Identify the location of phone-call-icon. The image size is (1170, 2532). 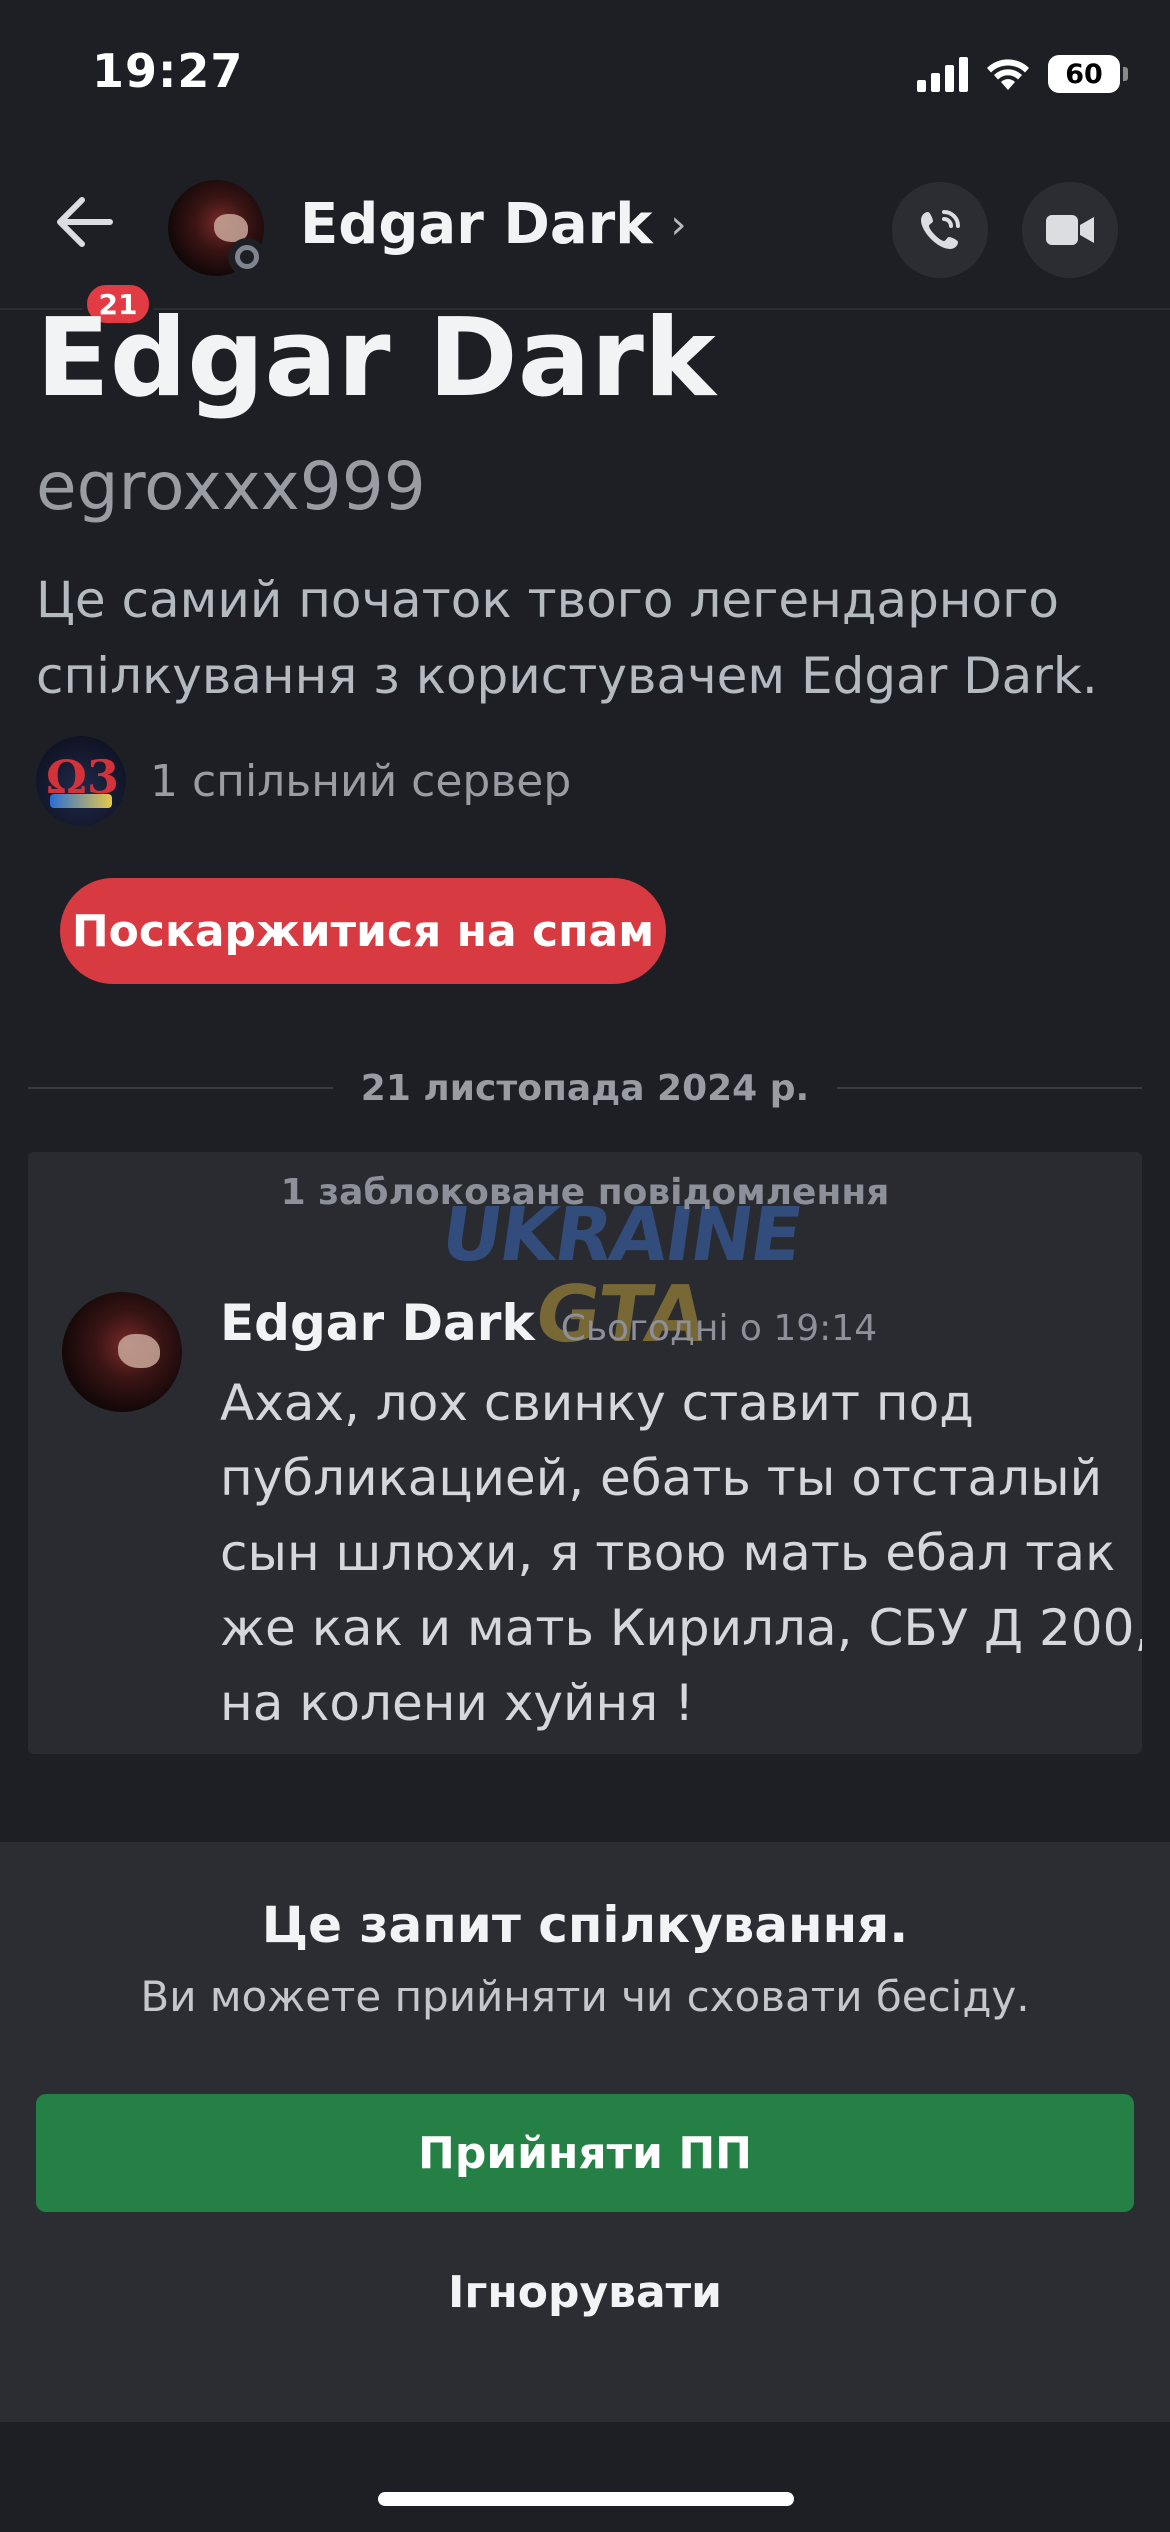
(940, 229).